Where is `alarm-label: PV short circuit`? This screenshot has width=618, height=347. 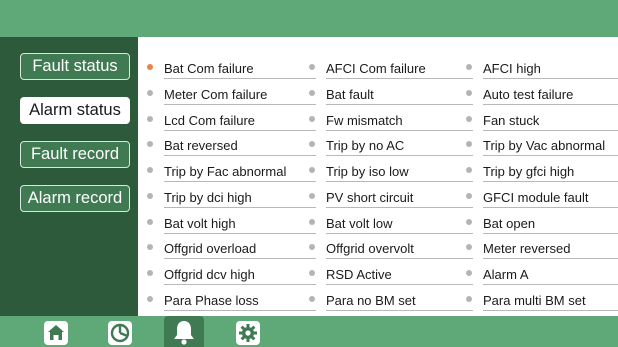 alarm-label: PV short circuit is located at coordinates (370, 197).